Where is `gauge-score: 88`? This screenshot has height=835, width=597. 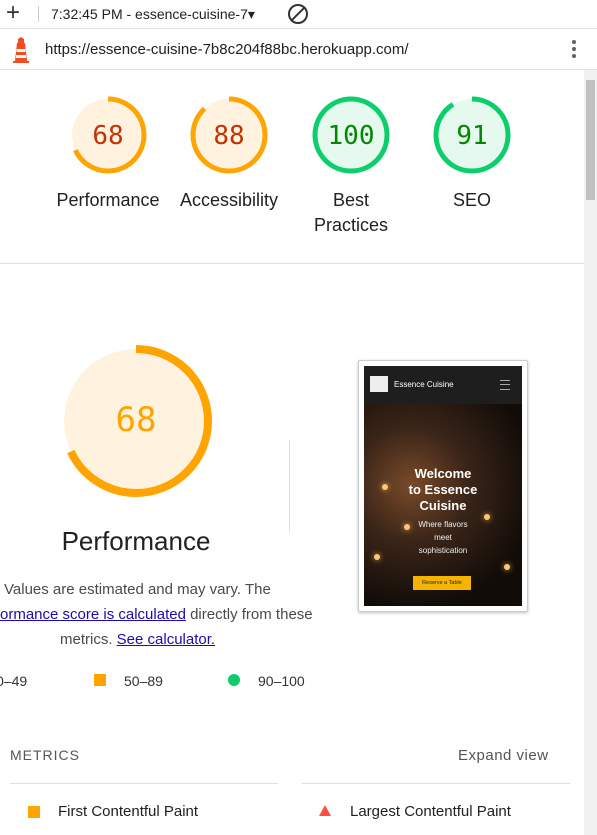 gauge-score: 88 is located at coordinates (228, 136).